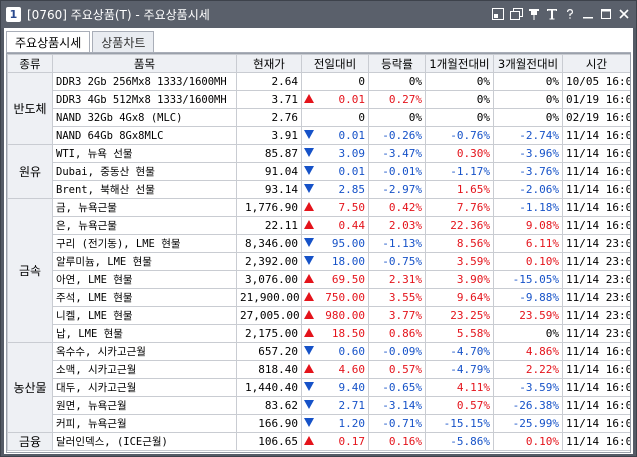  I want to click on change-value: 0.60, so click(352, 351).